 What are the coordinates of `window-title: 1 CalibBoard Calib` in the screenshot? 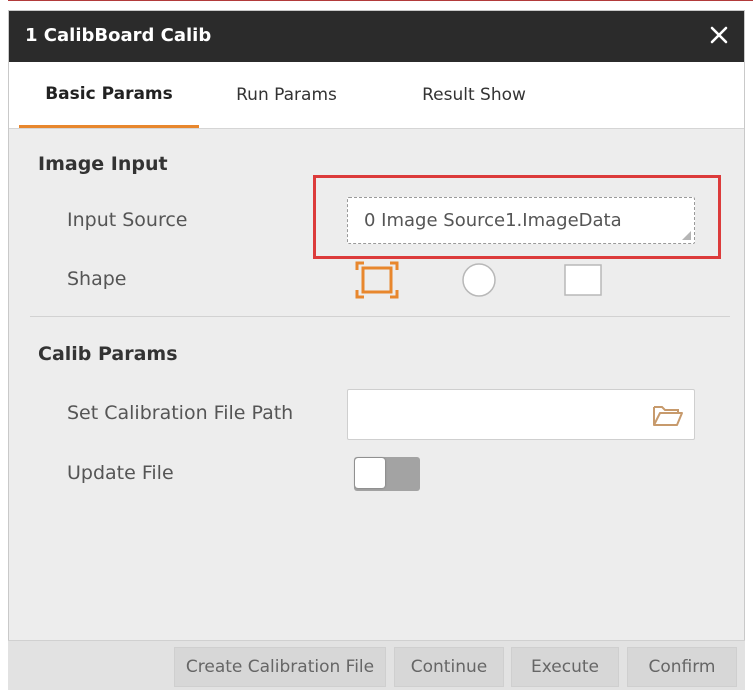 It's located at (118, 35).